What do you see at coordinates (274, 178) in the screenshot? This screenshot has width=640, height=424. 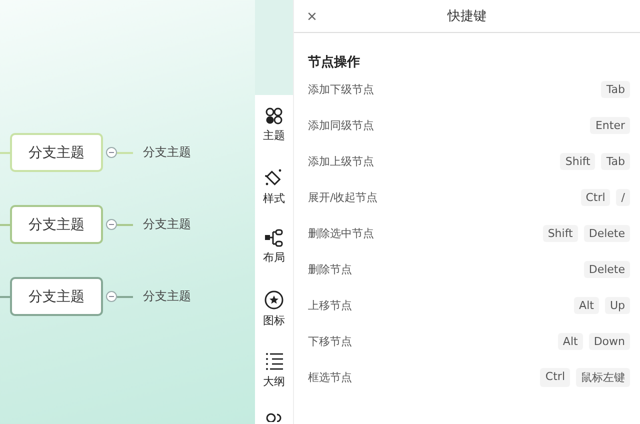 I see `brush-icon` at bounding box center [274, 178].